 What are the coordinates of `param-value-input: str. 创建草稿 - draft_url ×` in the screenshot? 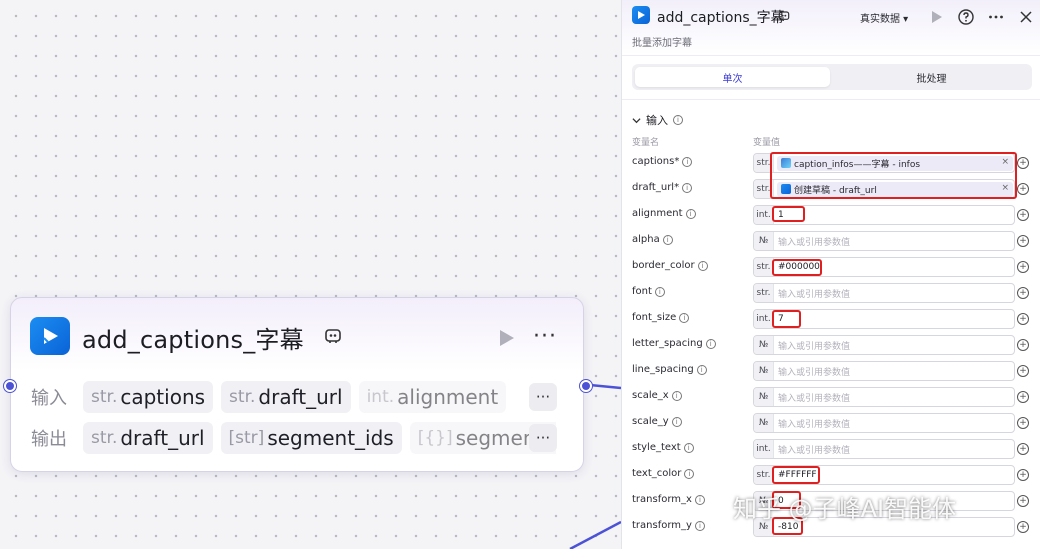 It's located at (884, 189).